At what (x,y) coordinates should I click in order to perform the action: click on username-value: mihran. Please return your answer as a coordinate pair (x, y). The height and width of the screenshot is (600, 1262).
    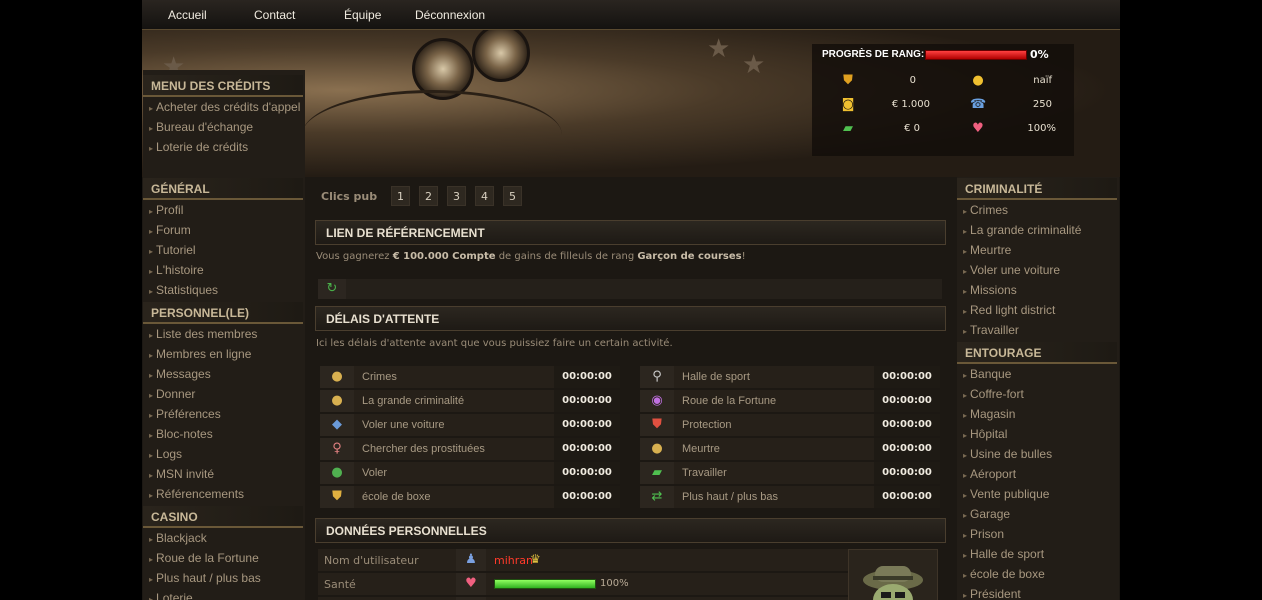
    Looking at the image, I should click on (513, 560).